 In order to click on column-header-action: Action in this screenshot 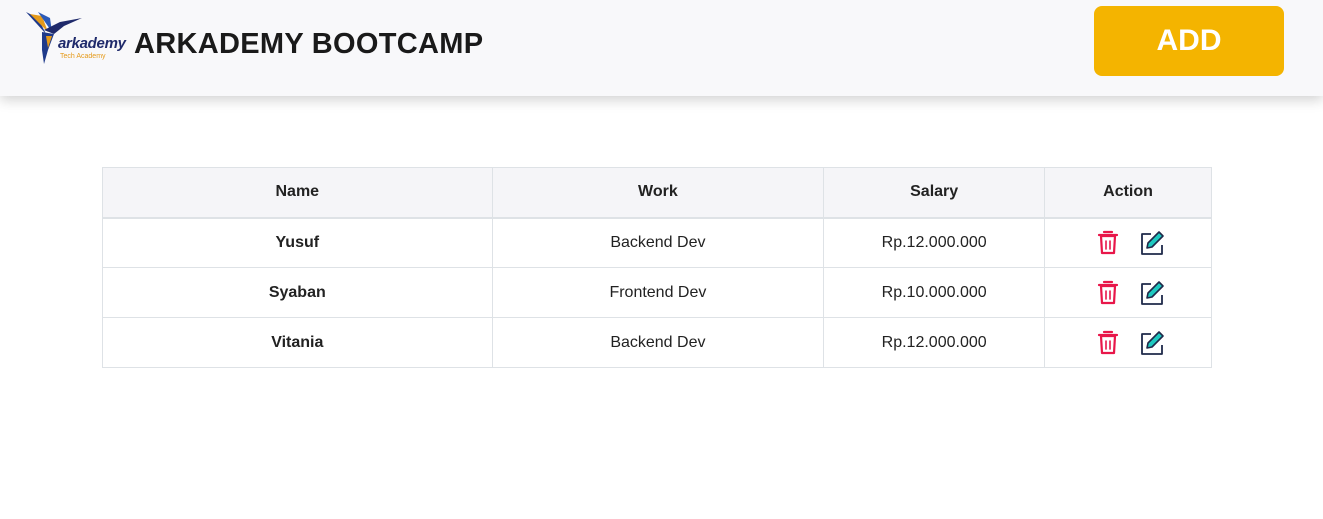, I will do `click(1128, 193)`.